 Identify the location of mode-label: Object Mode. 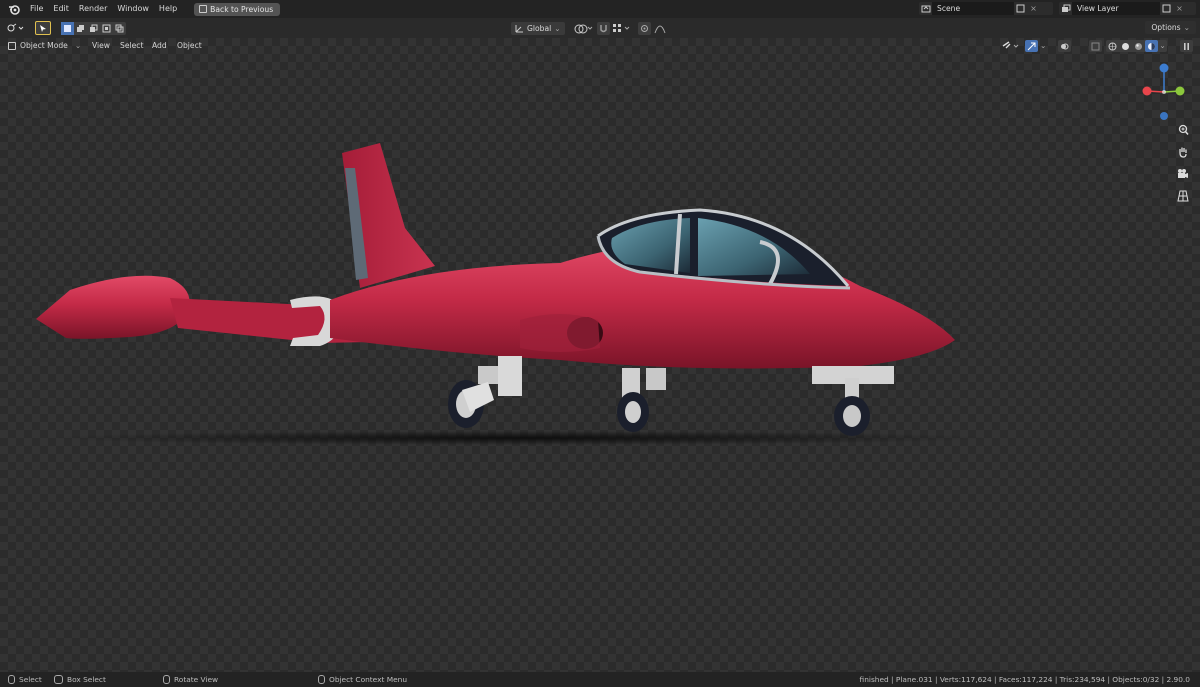
(44, 45).